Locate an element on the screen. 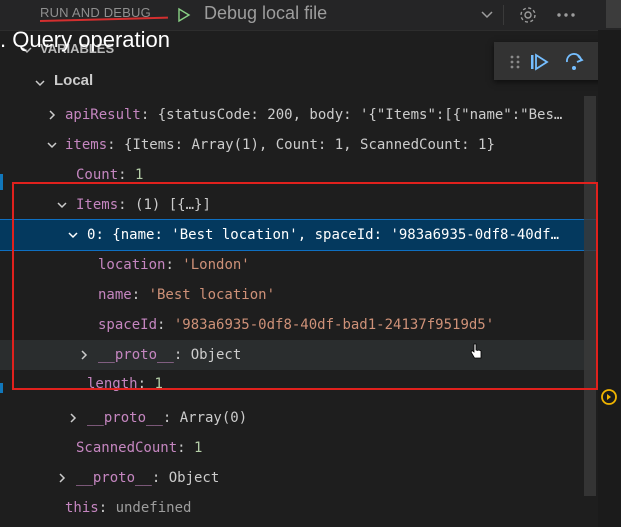  toolbar-divider is located at coordinates (503, 15).